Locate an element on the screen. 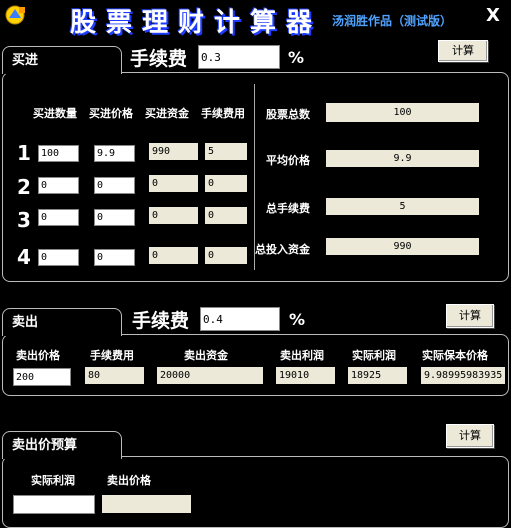 This screenshot has height=528, width=511. buy-row-4-qty-input is located at coordinates (58, 257).